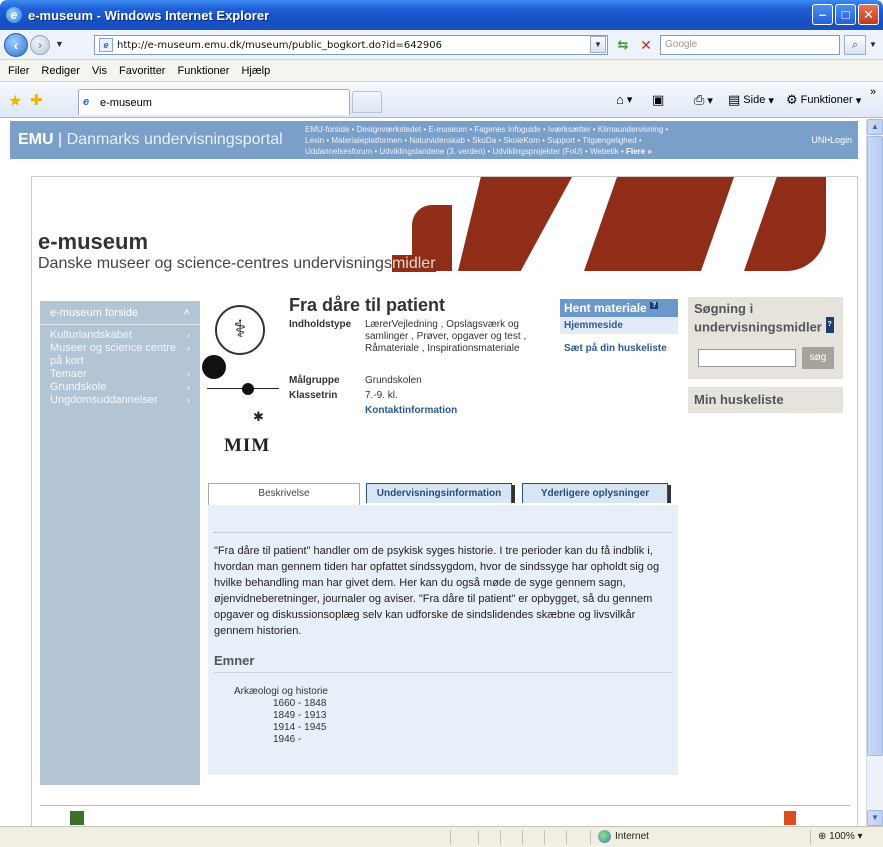 The image size is (883, 847). What do you see at coordinates (646, 45) in the screenshot?
I see `stop-icon: ✕` at bounding box center [646, 45].